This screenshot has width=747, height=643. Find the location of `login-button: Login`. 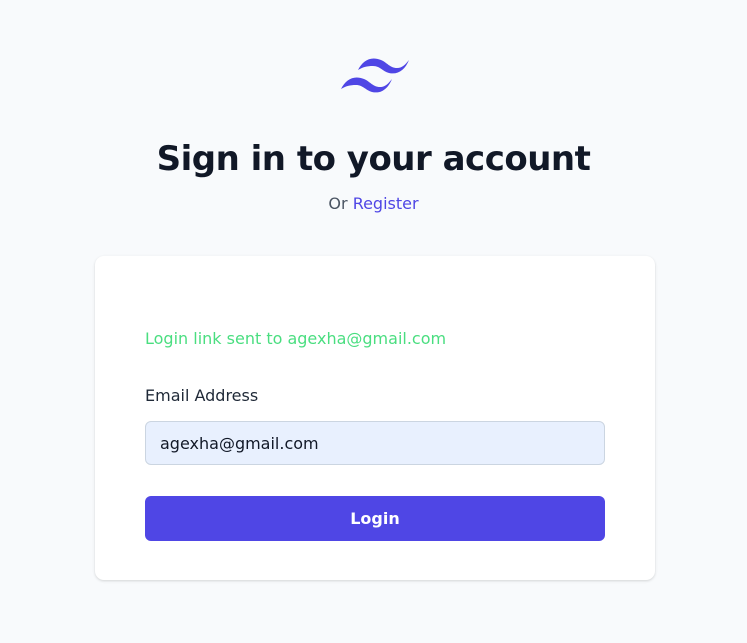

login-button: Login is located at coordinates (375, 518).